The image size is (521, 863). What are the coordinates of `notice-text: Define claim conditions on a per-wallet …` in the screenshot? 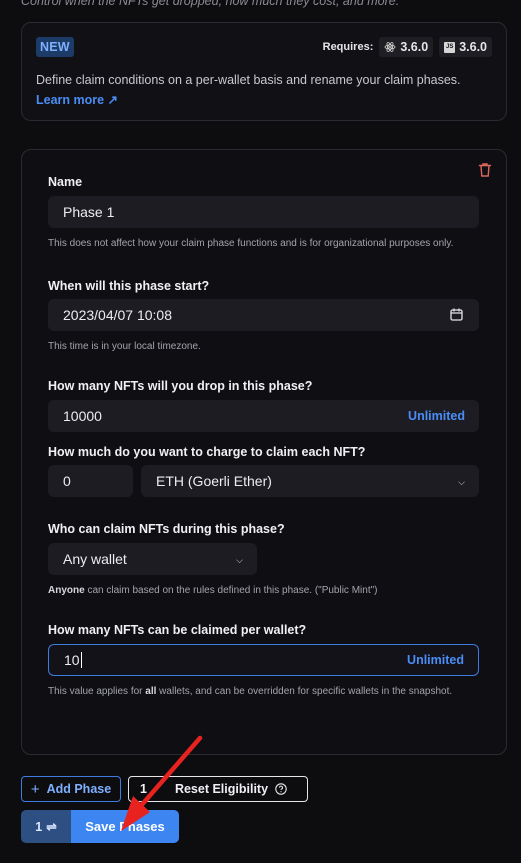 It's located at (267, 90).